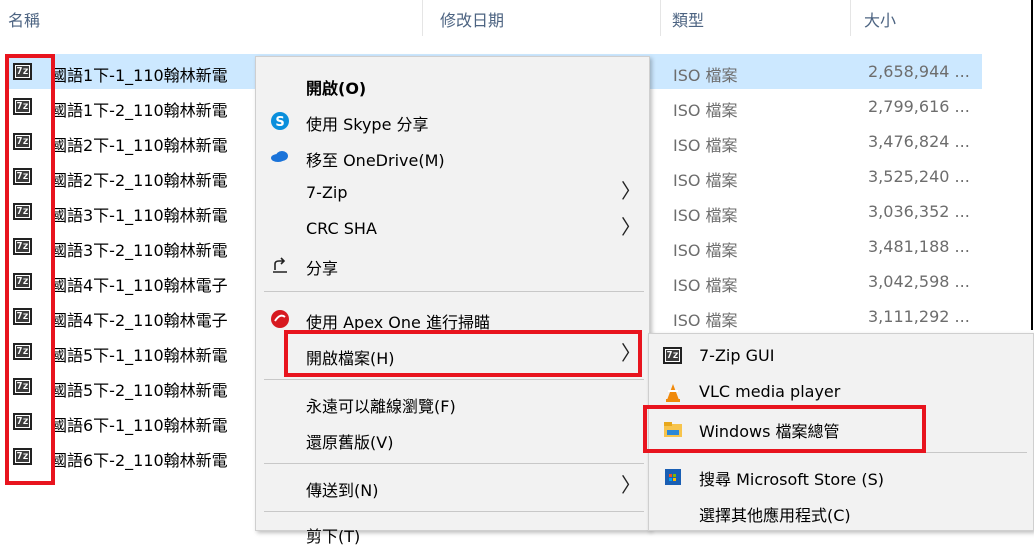 The image size is (1034, 551). What do you see at coordinates (688, 19) in the screenshot?
I see `column-header-type: 類型` at bounding box center [688, 19].